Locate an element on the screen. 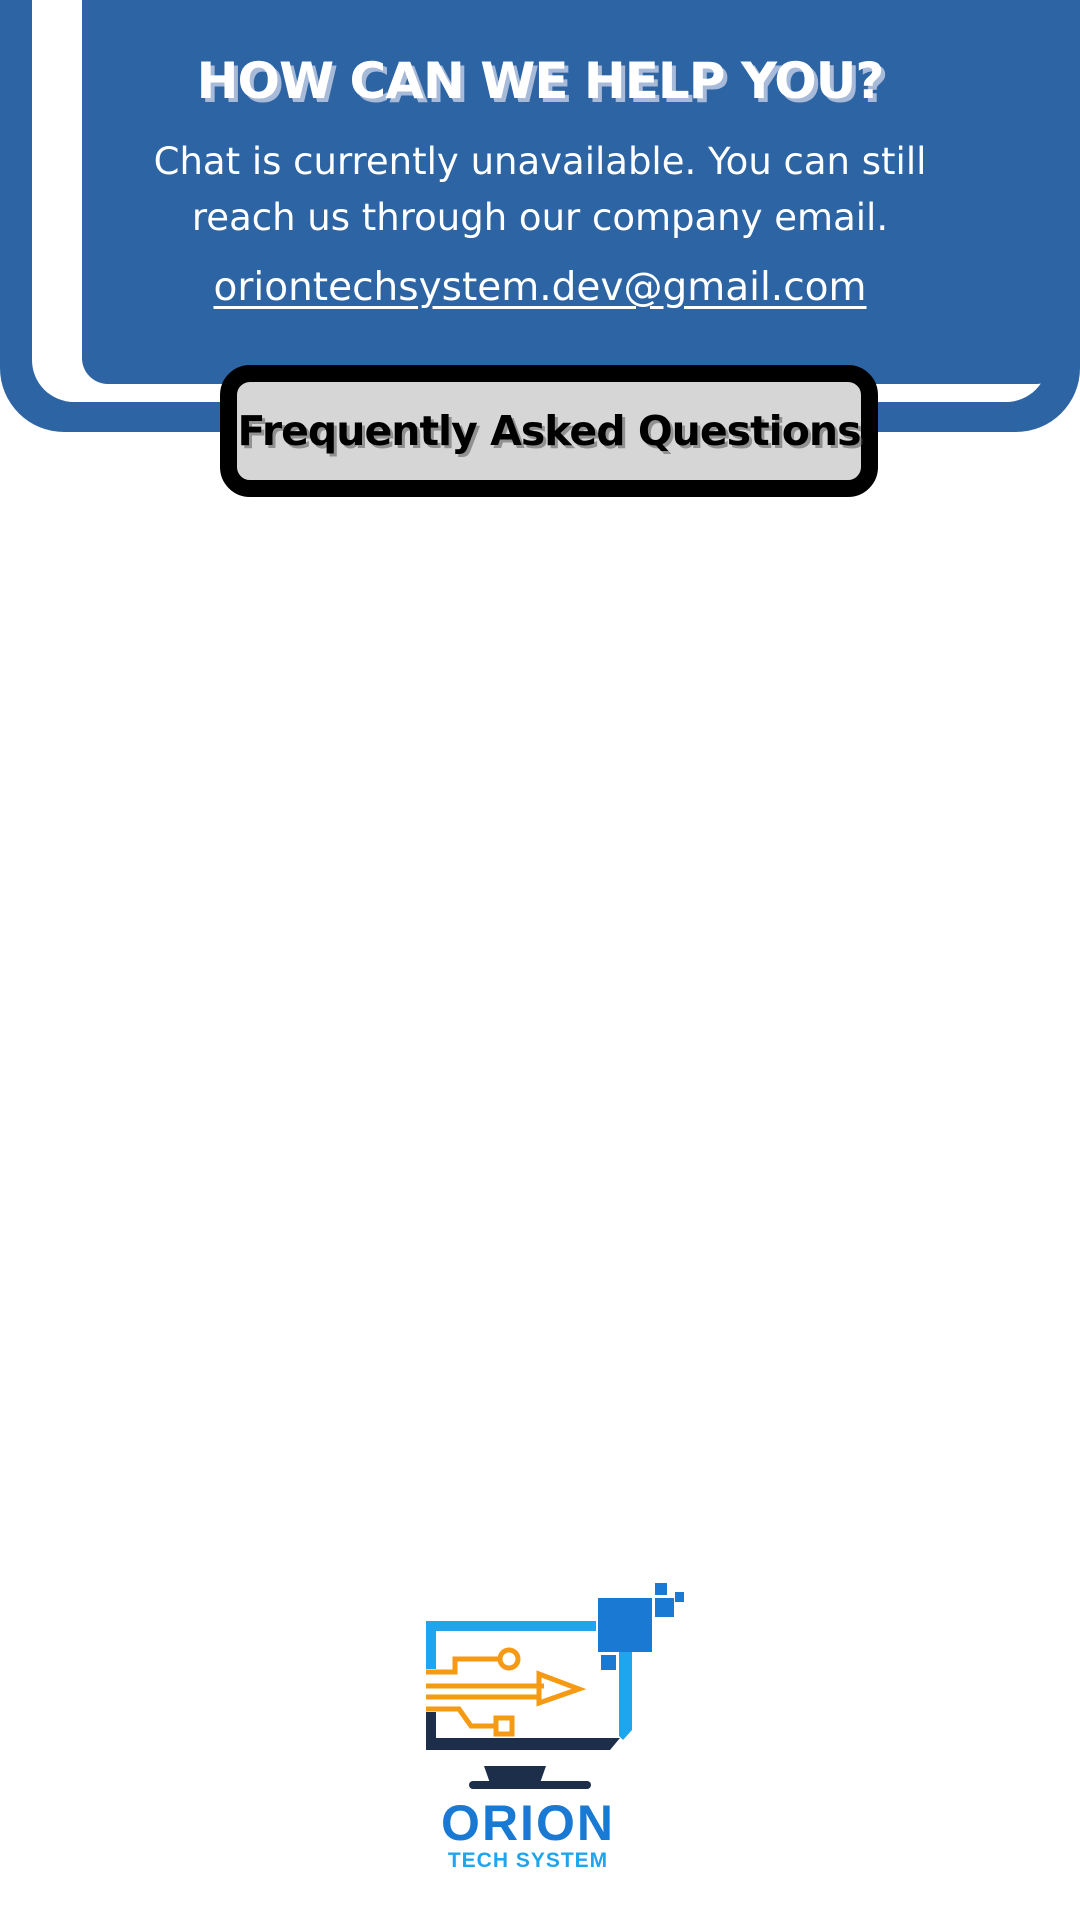 This screenshot has width=1080, height=1920. support-email-link: oriontechsystem.dev@gmail.com is located at coordinates (540, 287).